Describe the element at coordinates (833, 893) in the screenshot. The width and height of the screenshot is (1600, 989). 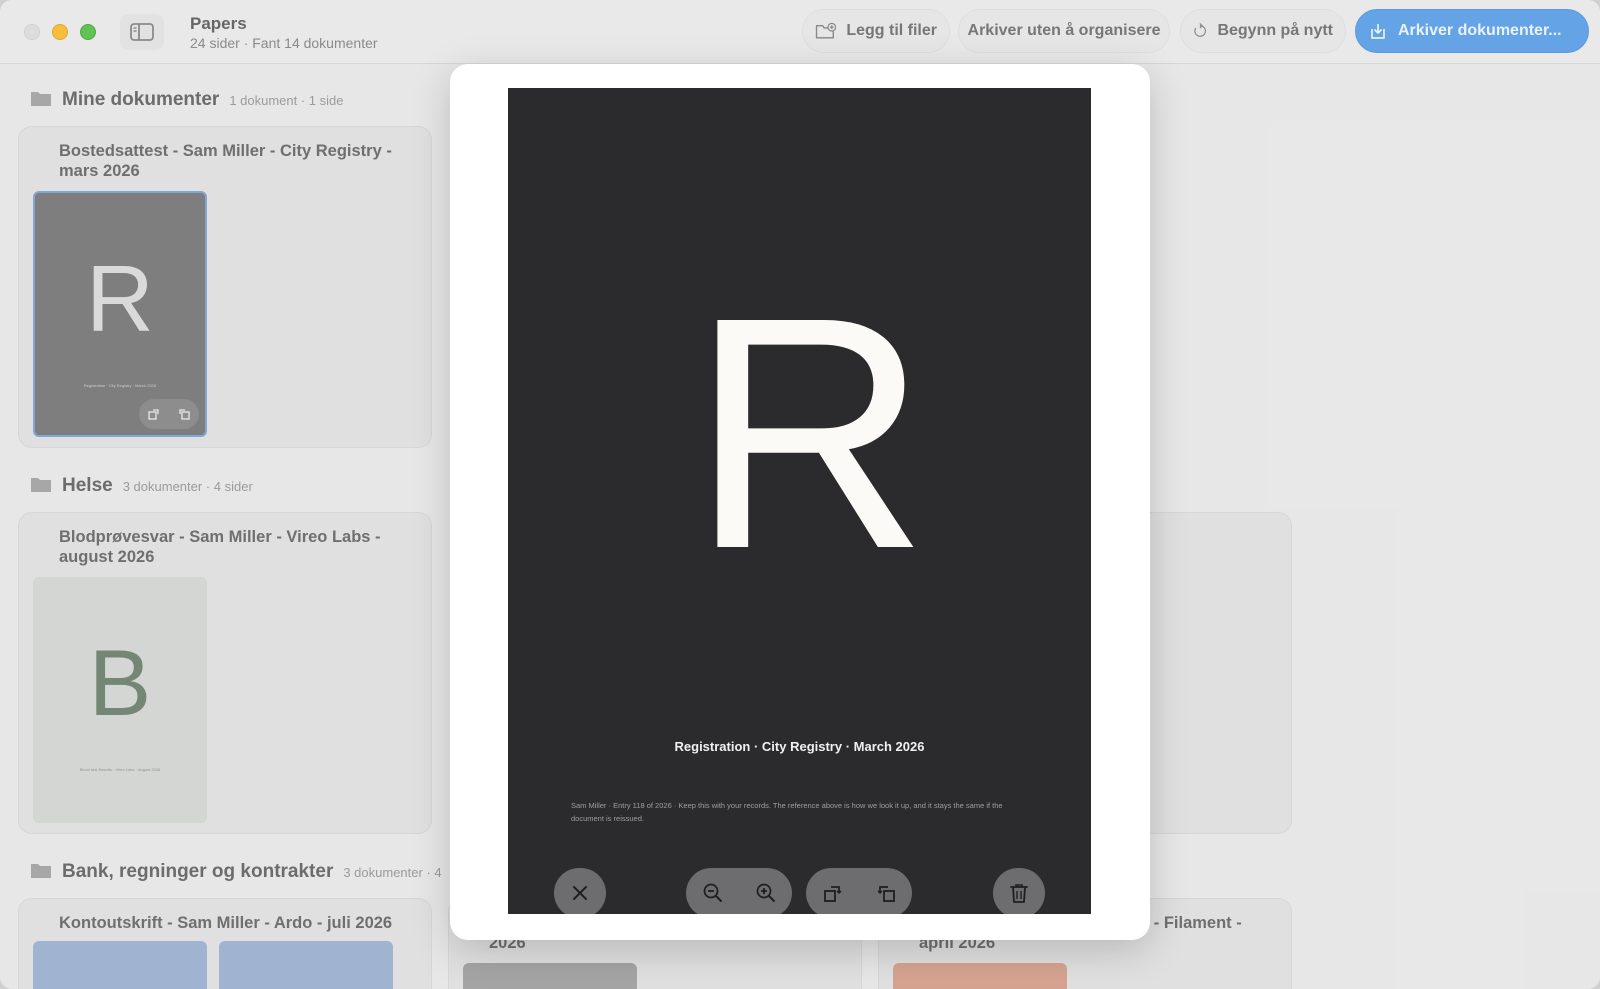
I see `rotate-left-icon` at that location.